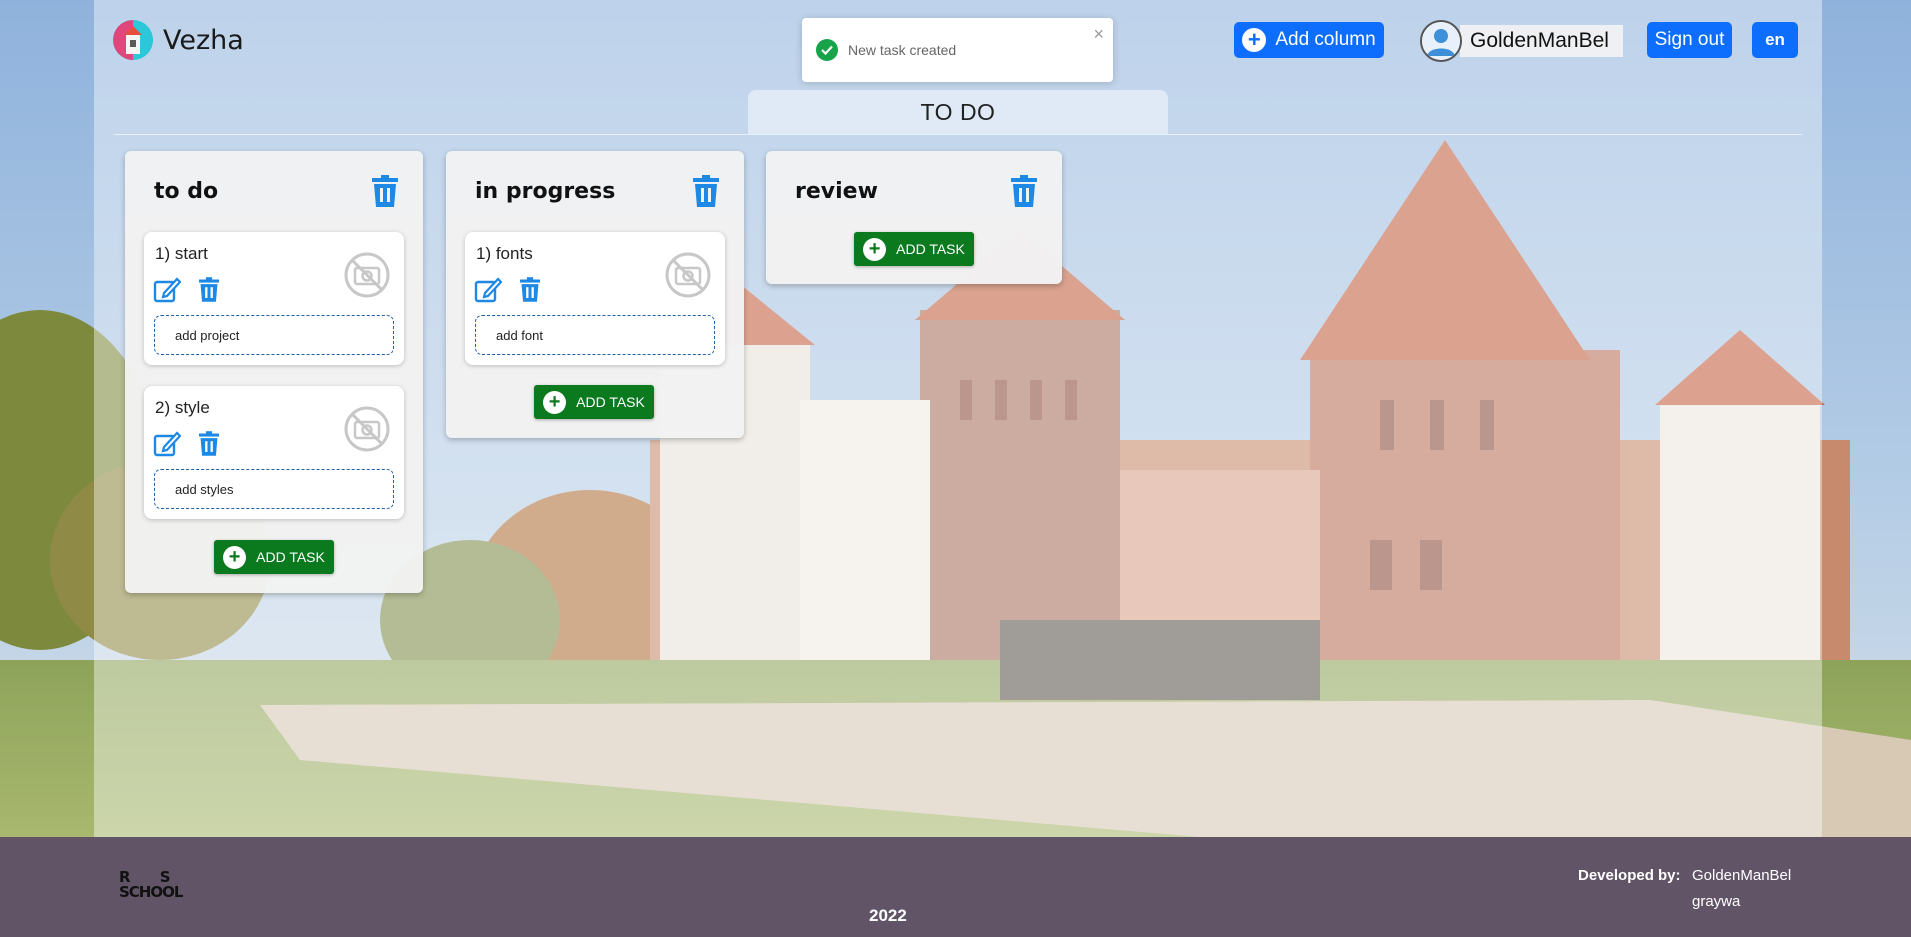 This screenshot has width=1911, height=937. What do you see at coordinates (1775, 40) in the screenshot?
I see `language-button: en` at bounding box center [1775, 40].